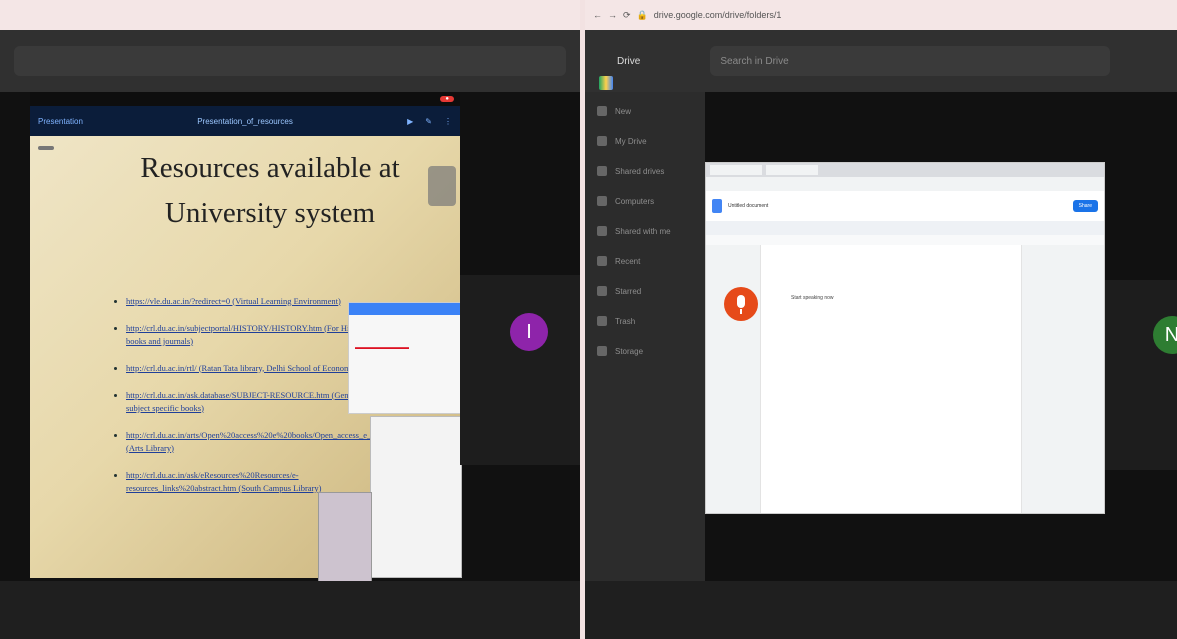  What do you see at coordinates (602, 351) in the screenshot?
I see `cloud-icon` at bounding box center [602, 351].